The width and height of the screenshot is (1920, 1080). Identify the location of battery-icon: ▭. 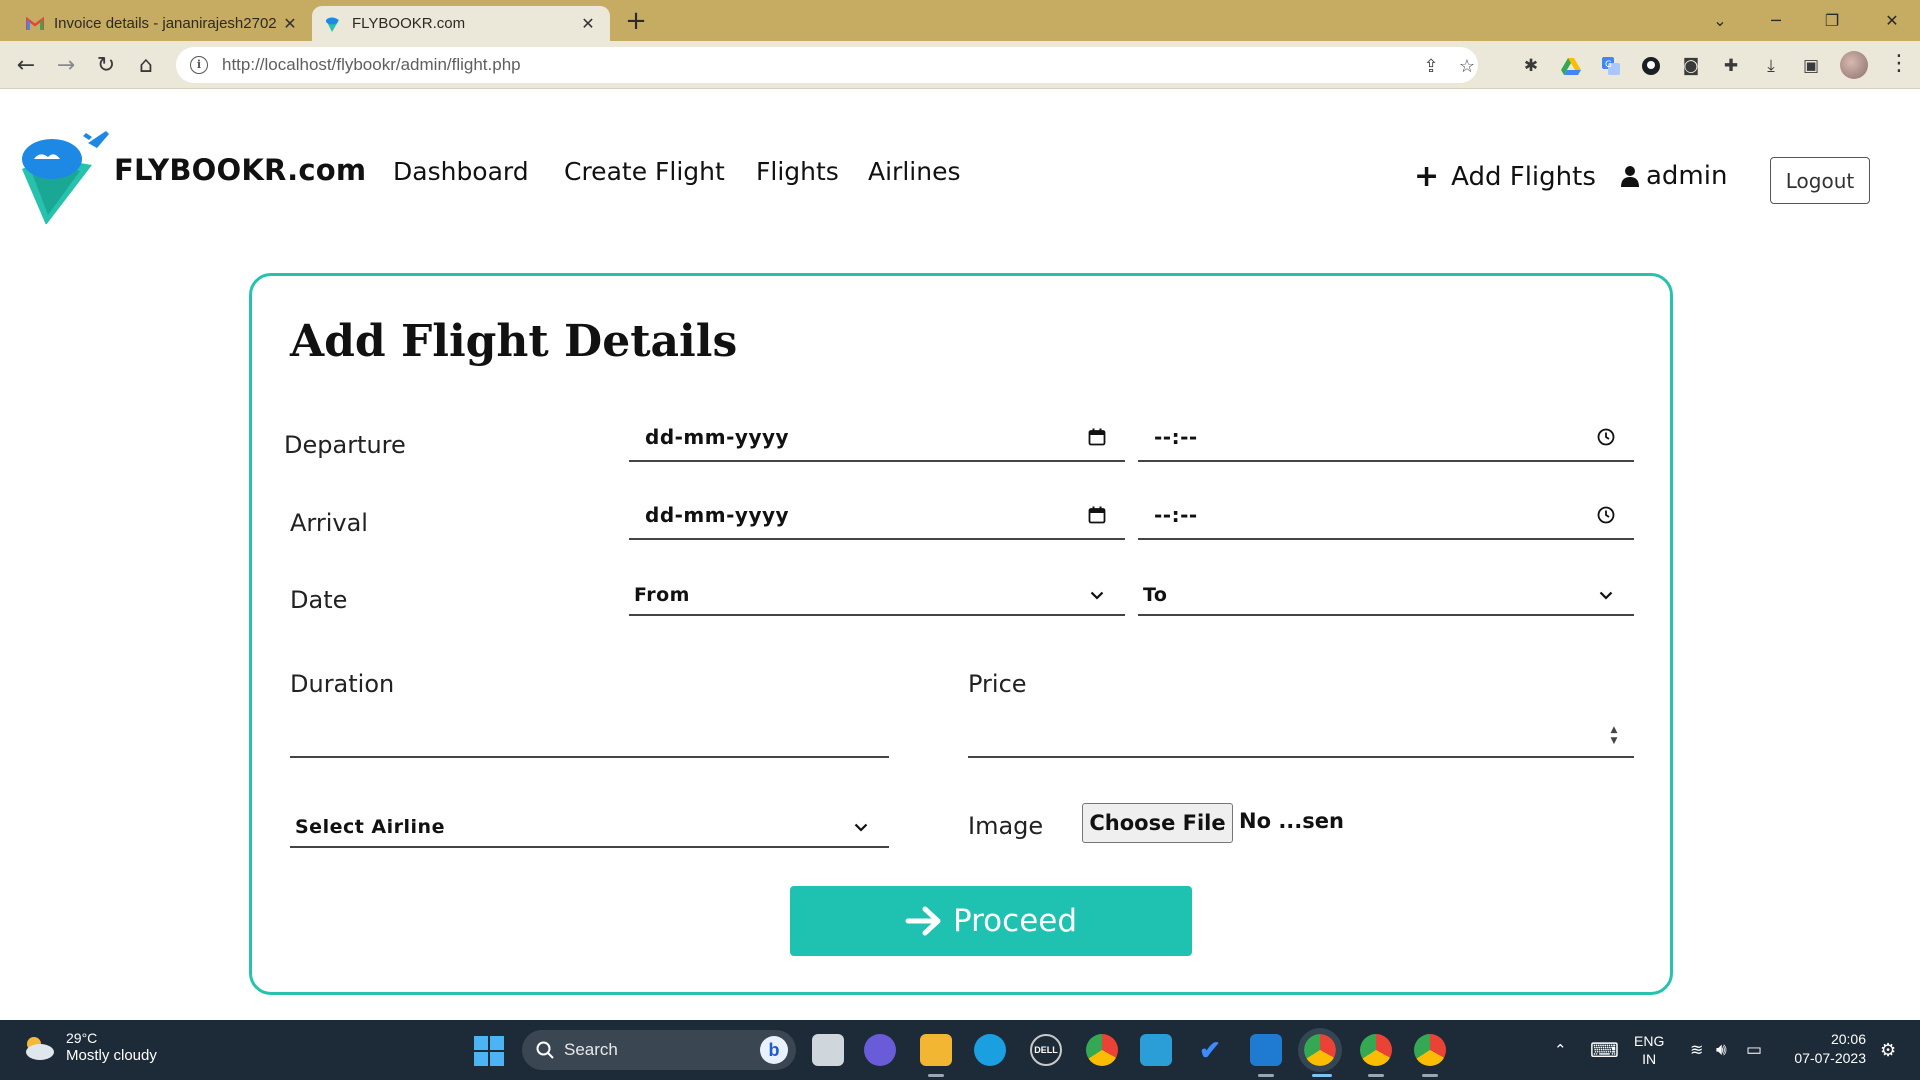
(1754, 1050).